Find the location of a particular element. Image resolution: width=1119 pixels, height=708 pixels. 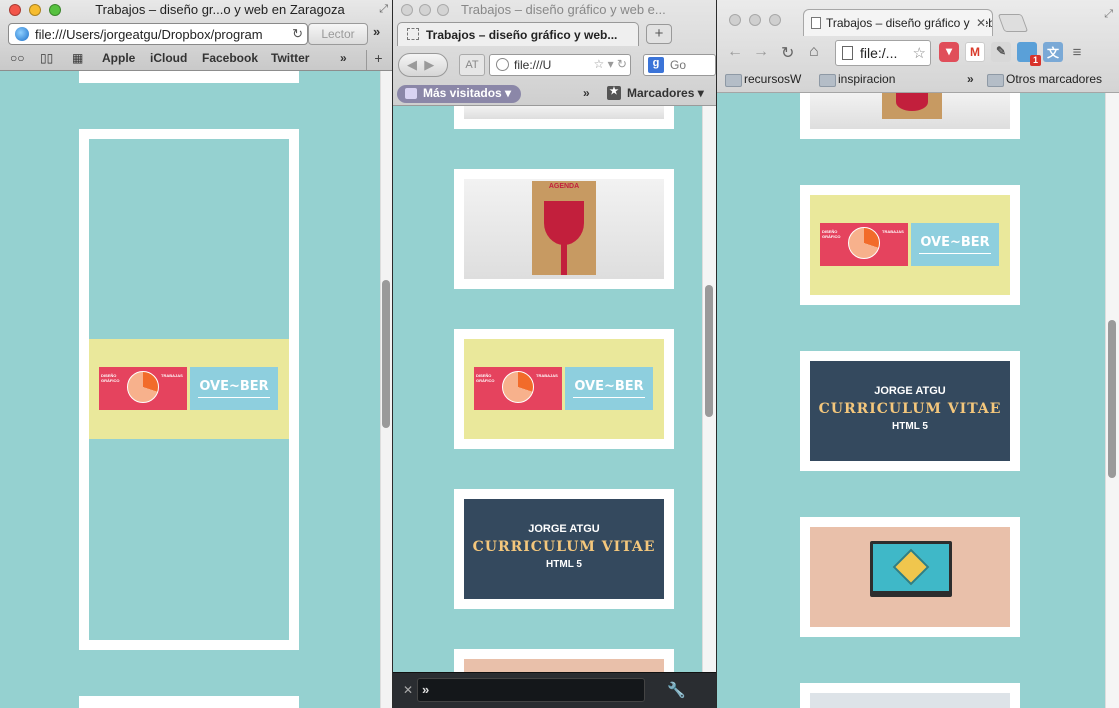

url-text: file:///Users/jorgeatgu/Dropbox/program is located at coordinates (149, 34).